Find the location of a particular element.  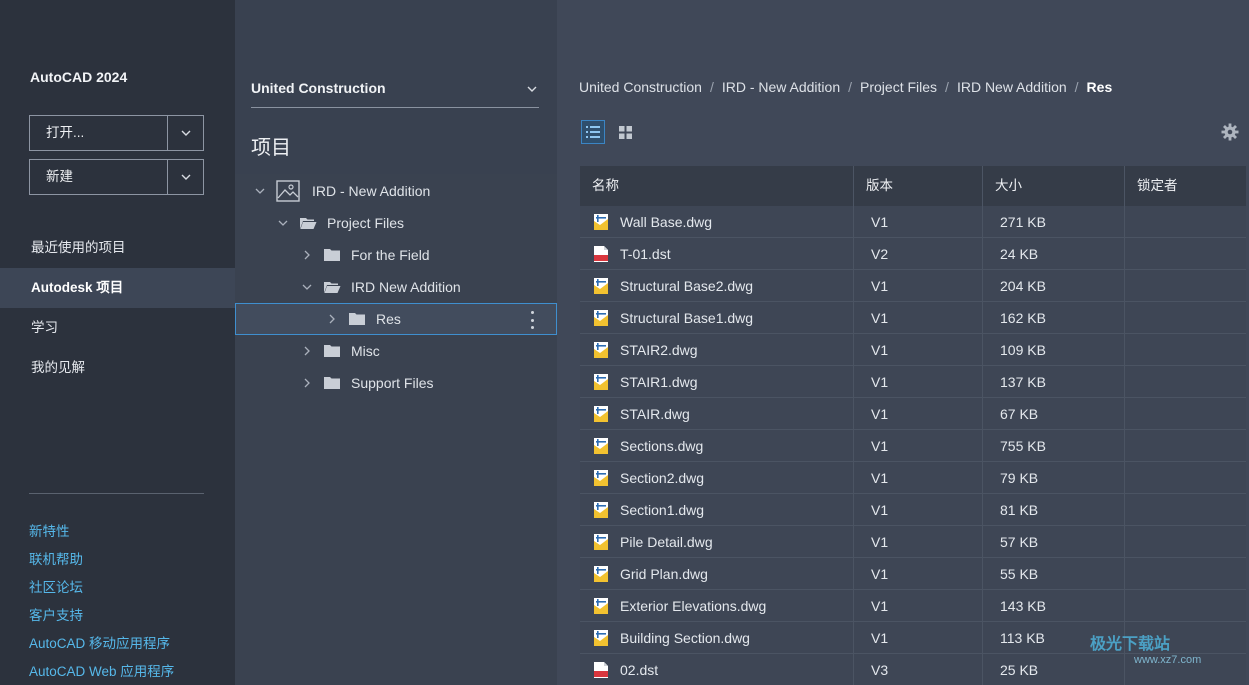

file-name: STAIR2.dwg is located at coordinates (659, 349).